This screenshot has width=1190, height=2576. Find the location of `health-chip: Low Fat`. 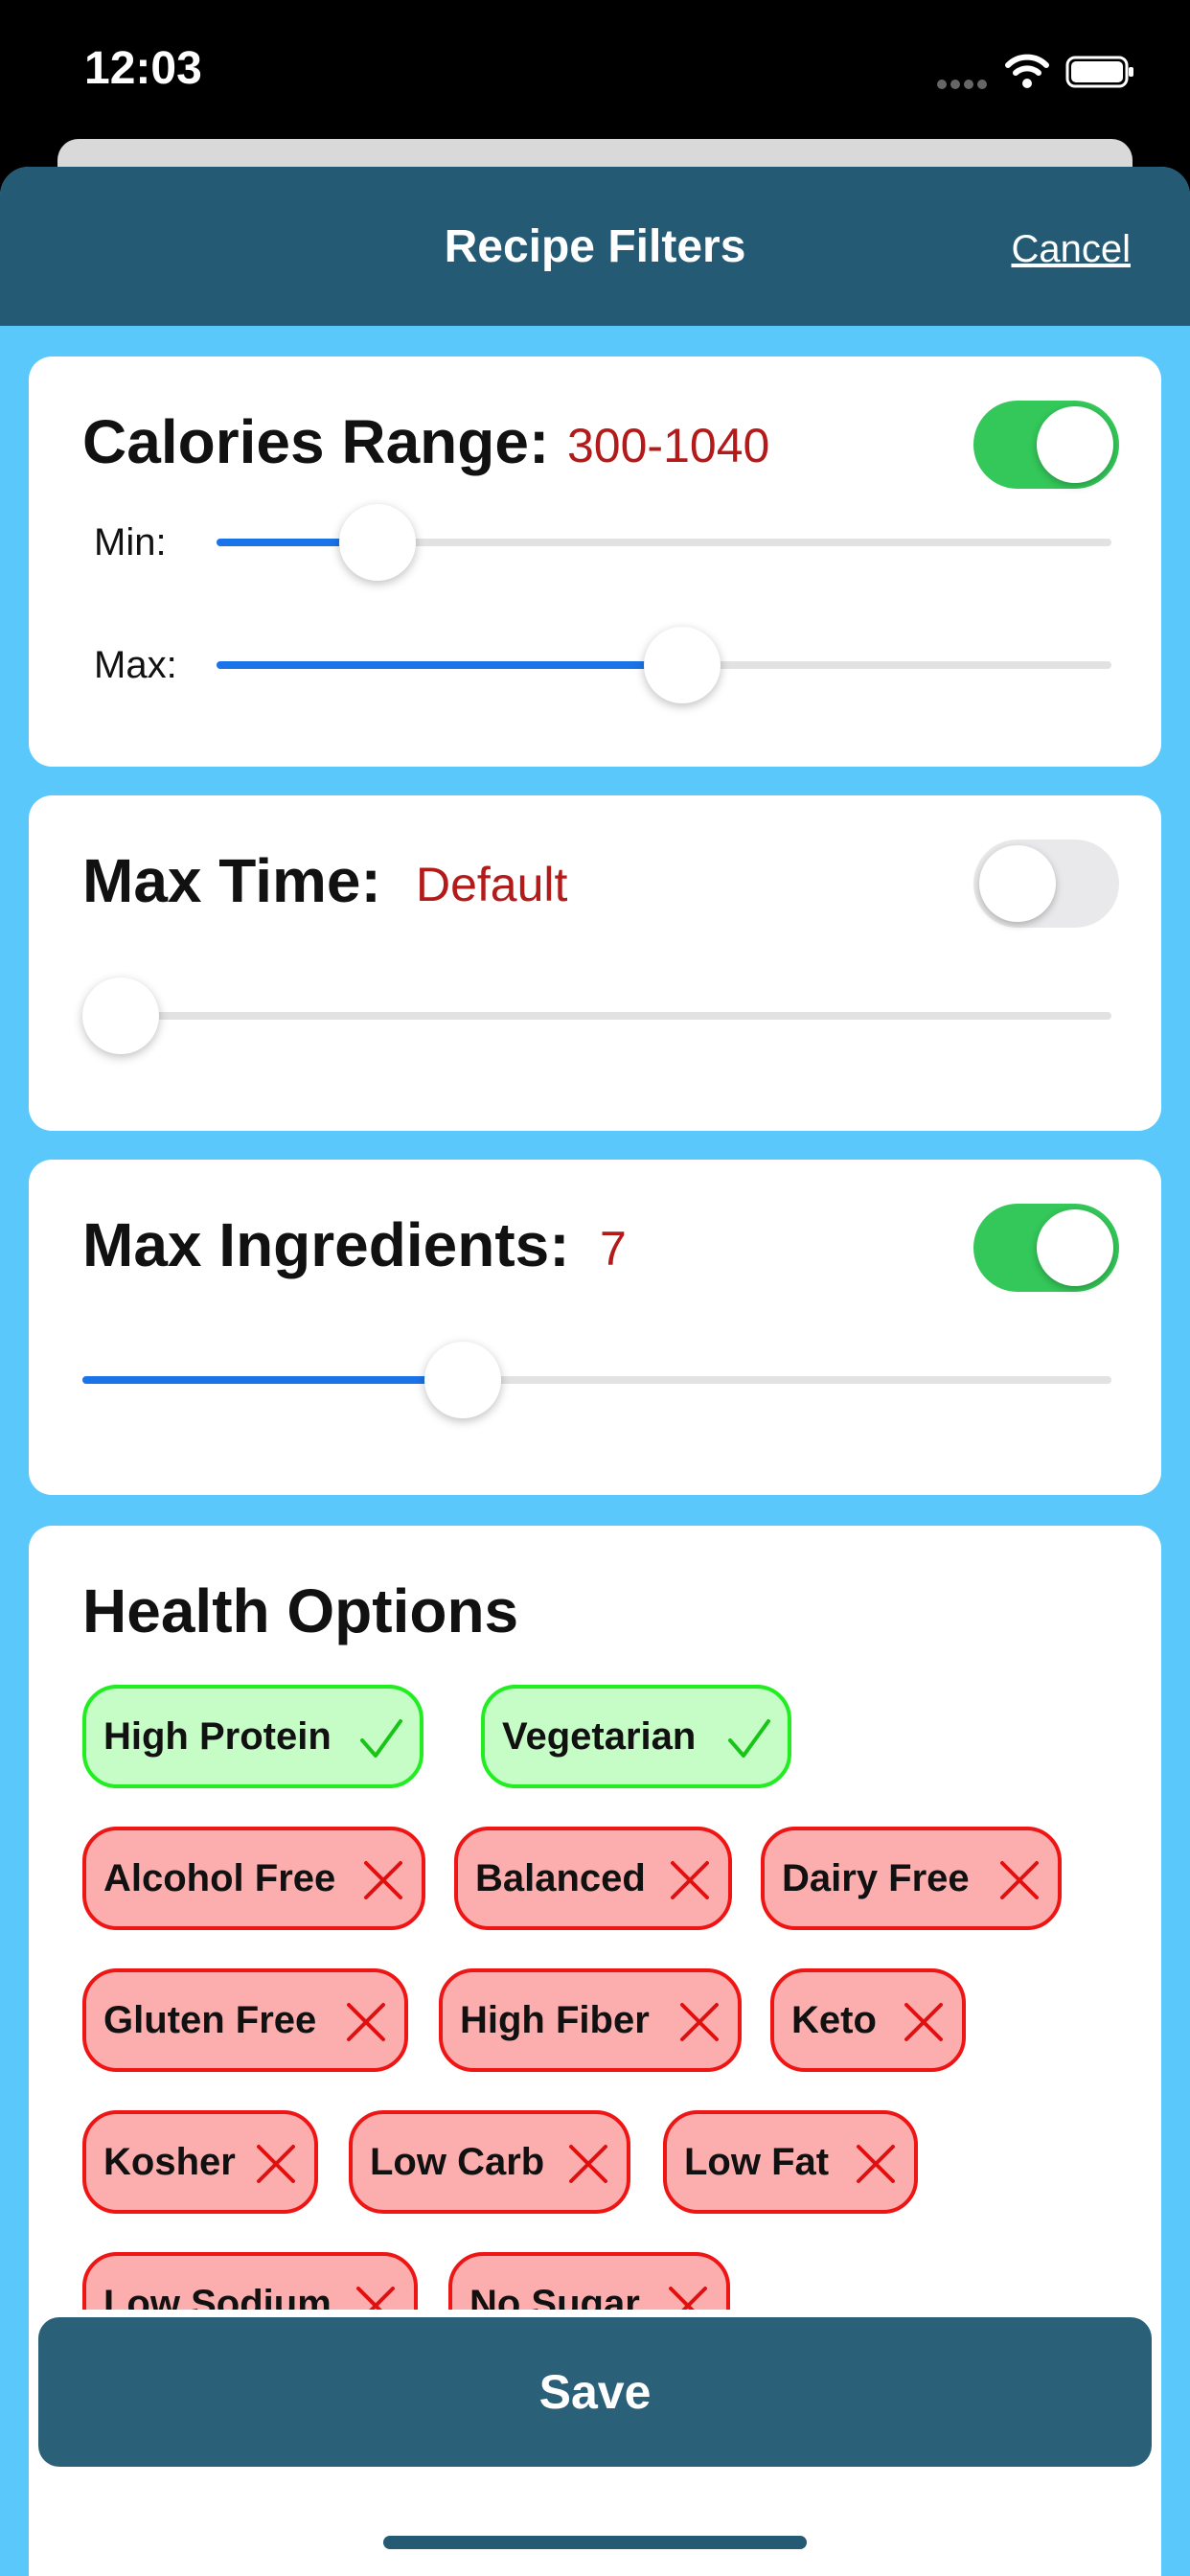

health-chip: Low Fat is located at coordinates (791, 2162).